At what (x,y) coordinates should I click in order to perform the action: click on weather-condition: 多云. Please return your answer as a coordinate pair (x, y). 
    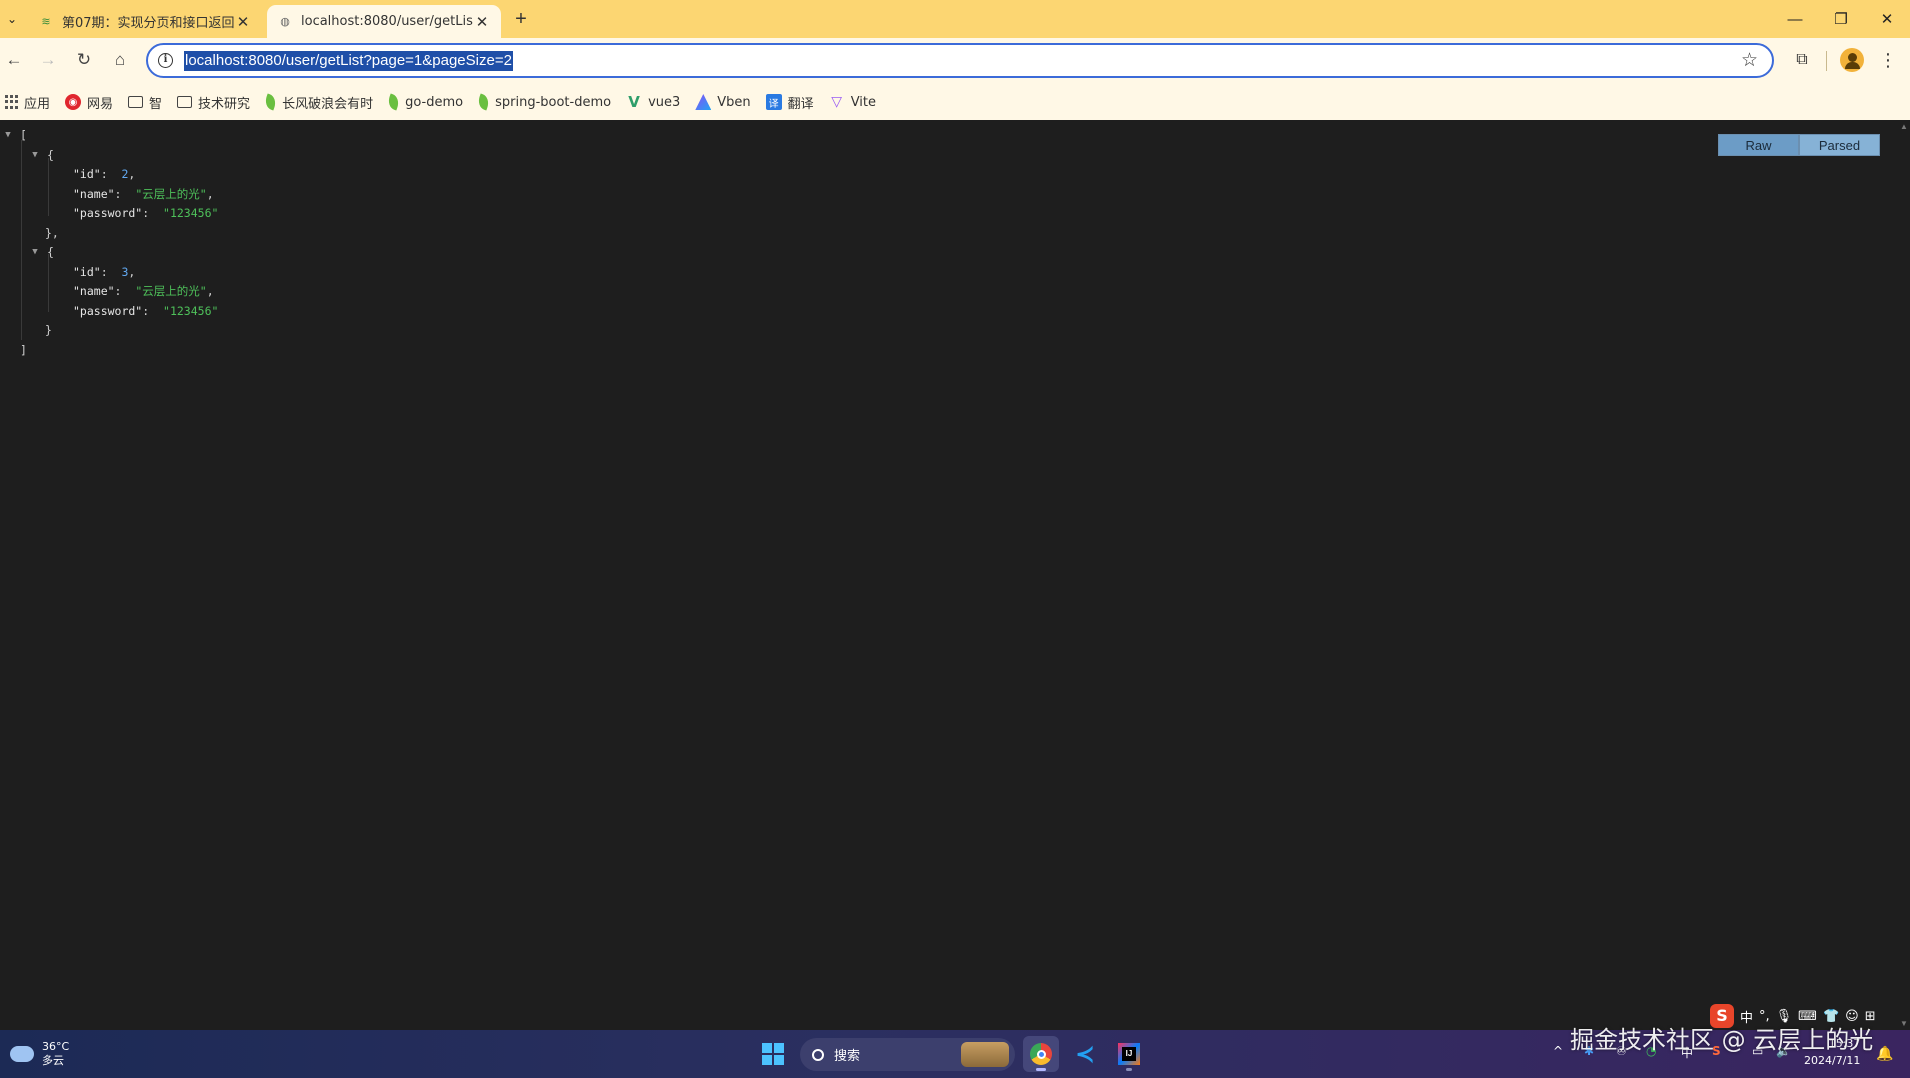
    Looking at the image, I should click on (53, 1060).